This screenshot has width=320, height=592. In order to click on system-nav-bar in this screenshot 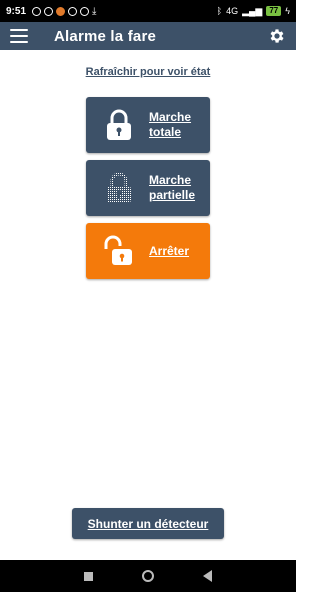, I will do `click(148, 576)`.